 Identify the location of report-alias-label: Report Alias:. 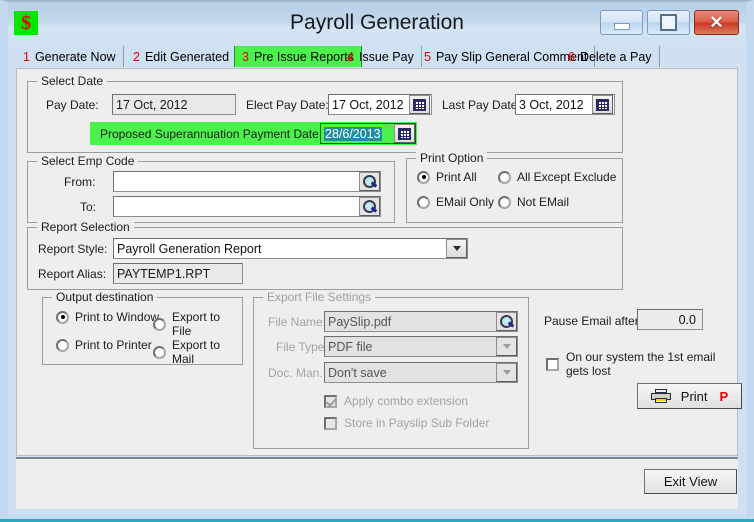
(72, 274).